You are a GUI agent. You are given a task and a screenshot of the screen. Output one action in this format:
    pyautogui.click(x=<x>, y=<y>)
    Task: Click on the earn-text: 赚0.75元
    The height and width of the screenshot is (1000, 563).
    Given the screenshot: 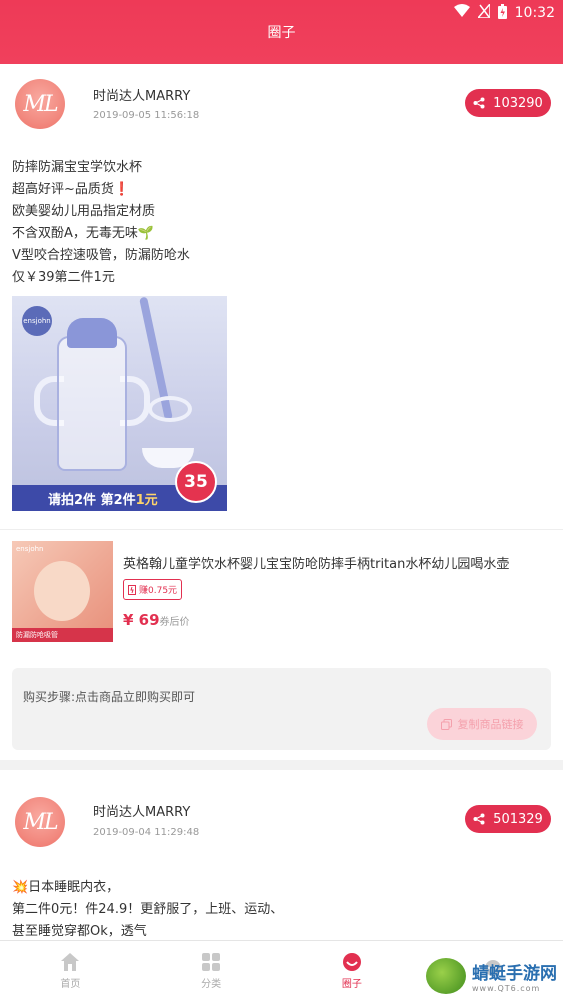 What is the action you would take?
    pyautogui.click(x=158, y=591)
    